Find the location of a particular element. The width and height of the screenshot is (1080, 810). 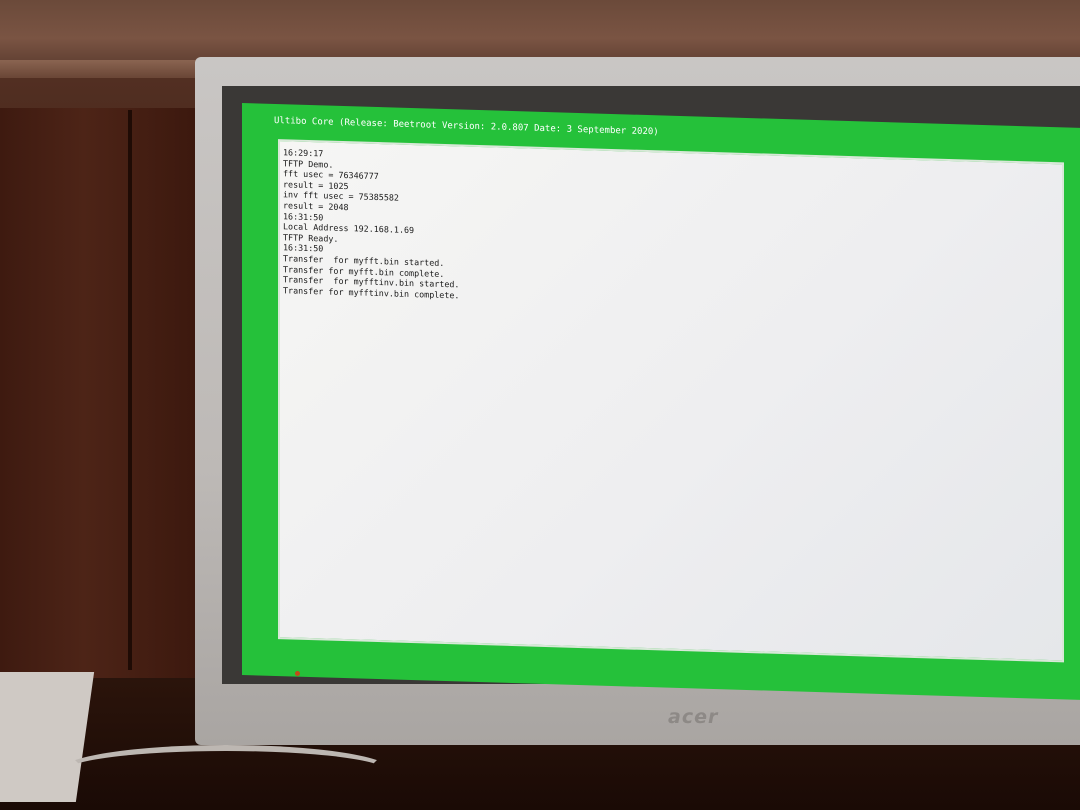

power-led-icon is located at coordinates (297, 673).